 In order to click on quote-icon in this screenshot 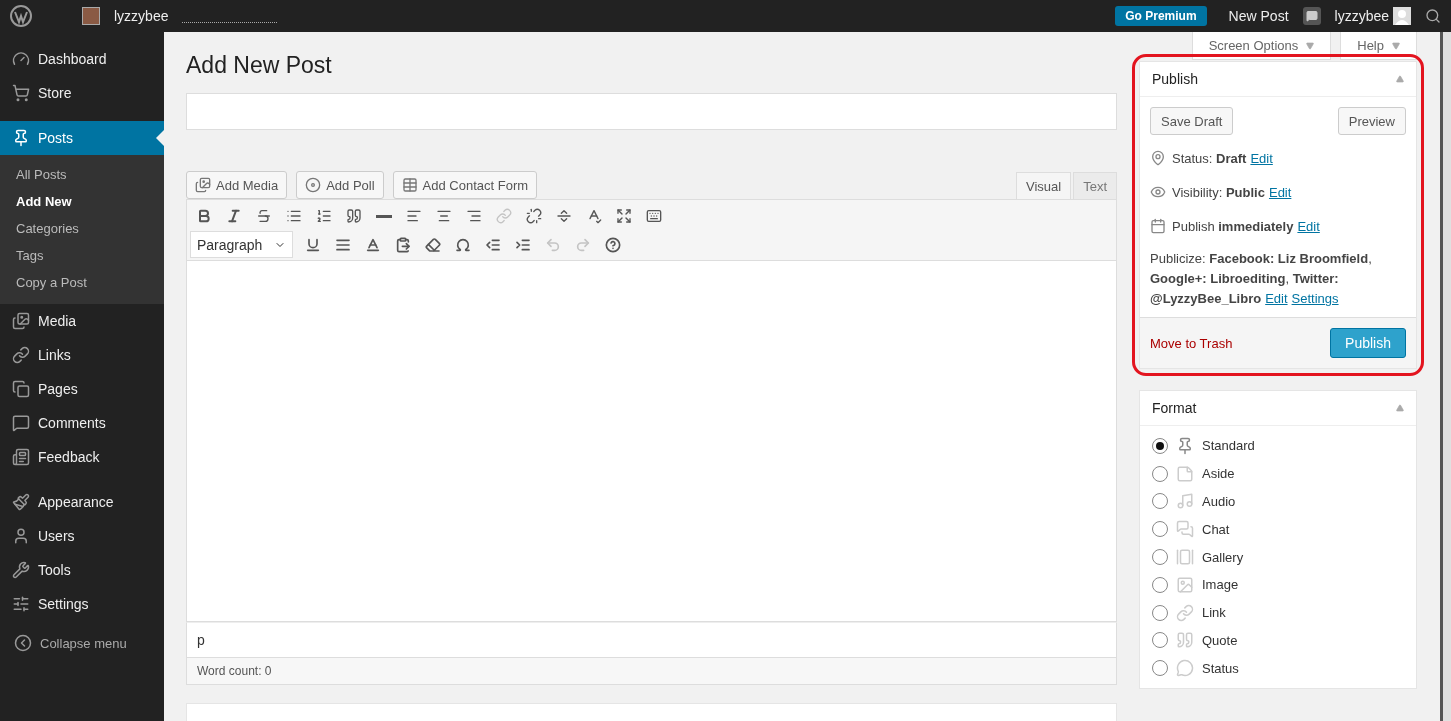, I will do `click(1185, 640)`.